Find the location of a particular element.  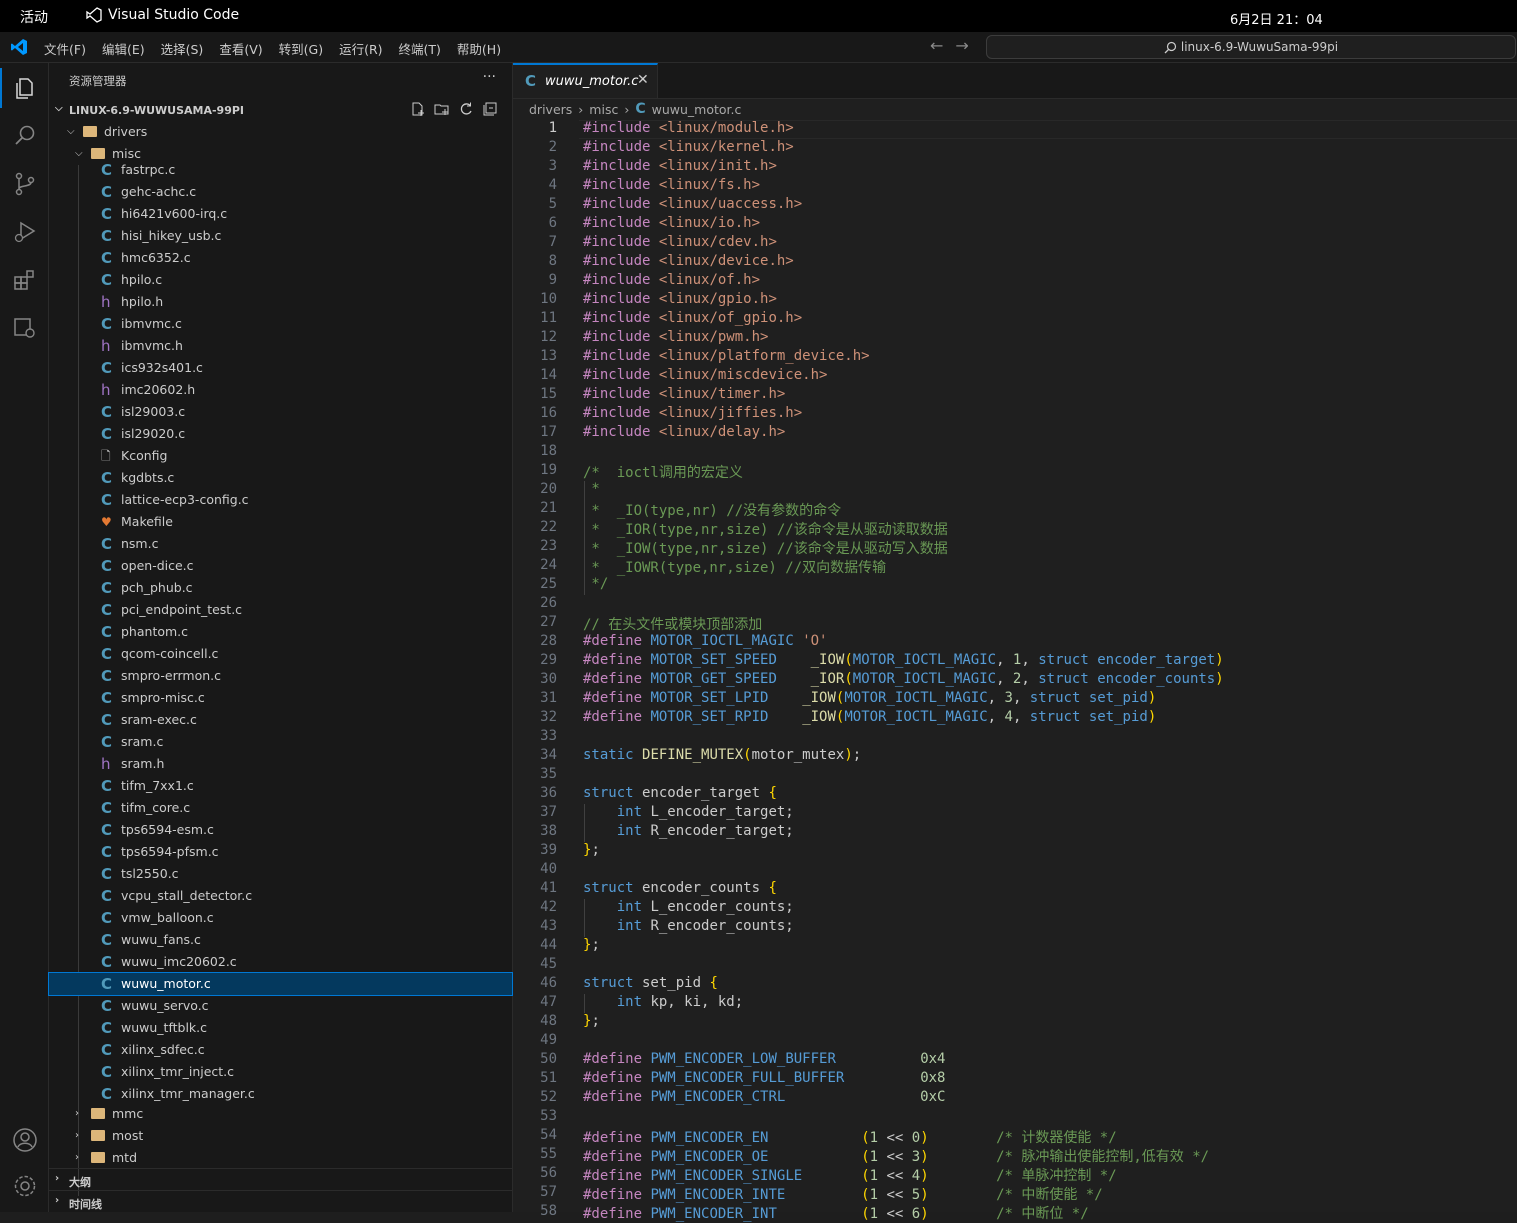

file-item: h ibmvmc.h is located at coordinates (280, 346).